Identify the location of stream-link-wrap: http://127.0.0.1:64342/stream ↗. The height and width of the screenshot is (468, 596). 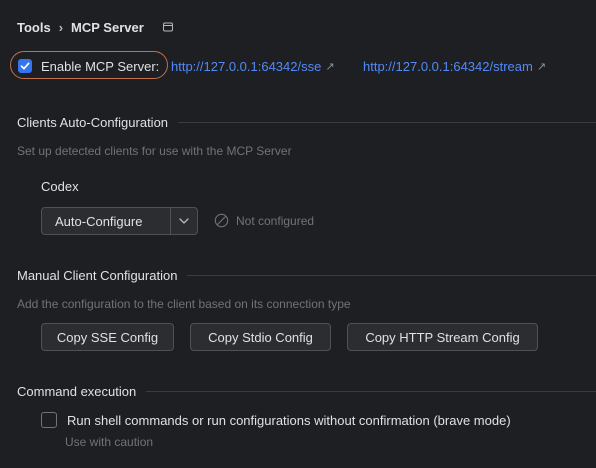
(454, 67).